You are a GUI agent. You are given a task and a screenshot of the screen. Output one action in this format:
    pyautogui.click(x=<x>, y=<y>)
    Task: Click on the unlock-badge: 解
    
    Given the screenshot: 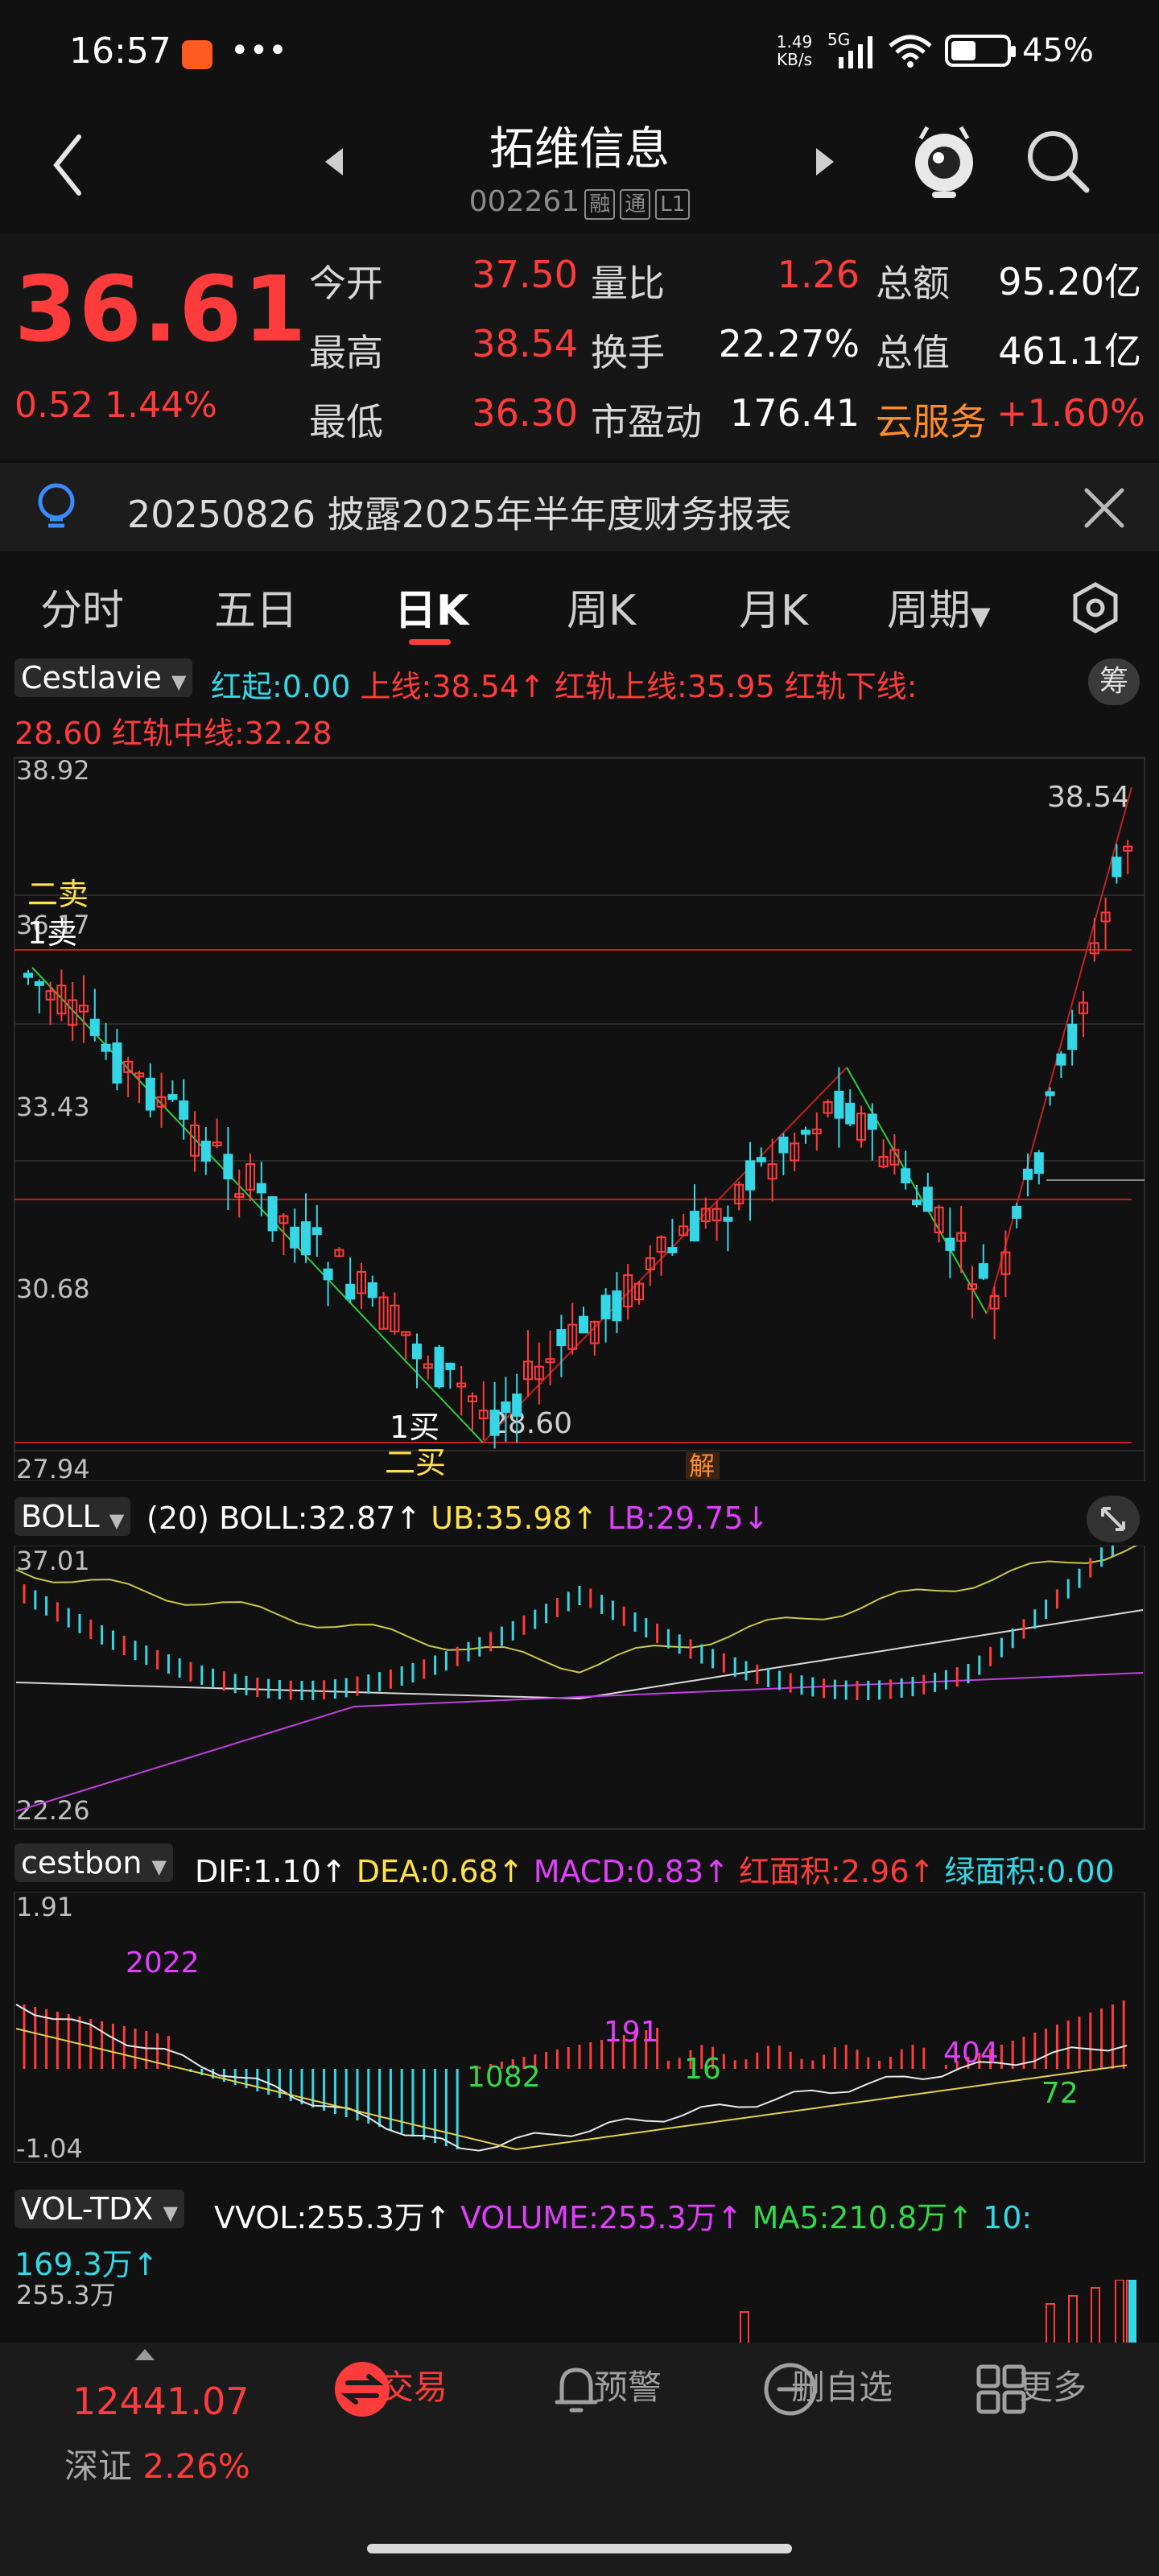 What is the action you would take?
    pyautogui.click(x=702, y=1466)
    